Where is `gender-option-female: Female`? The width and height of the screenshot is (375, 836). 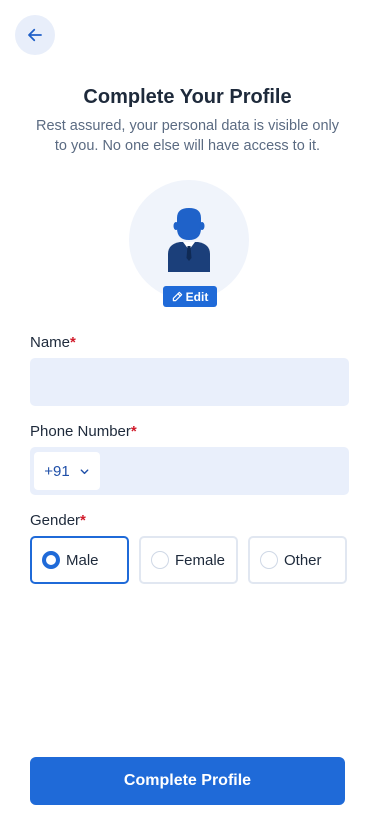 gender-option-female: Female is located at coordinates (188, 560).